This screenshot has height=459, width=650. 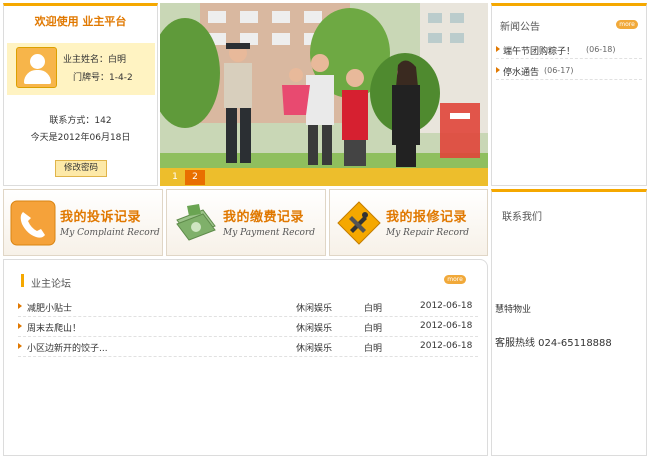 I want to click on news-item-text: 停水通告, so click(x=521, y=71).